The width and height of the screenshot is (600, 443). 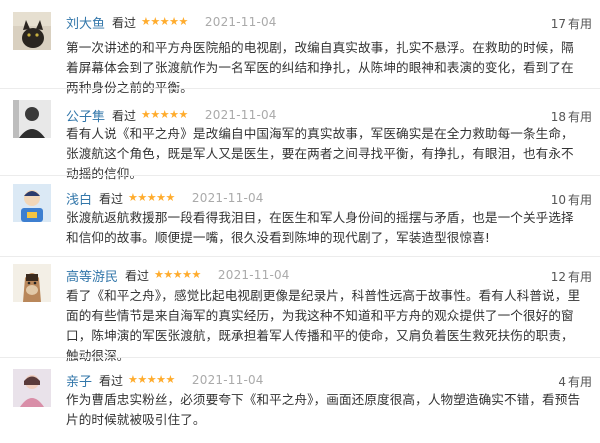 I want to click on username-link: 高等游民, so click(x=92, y=275).